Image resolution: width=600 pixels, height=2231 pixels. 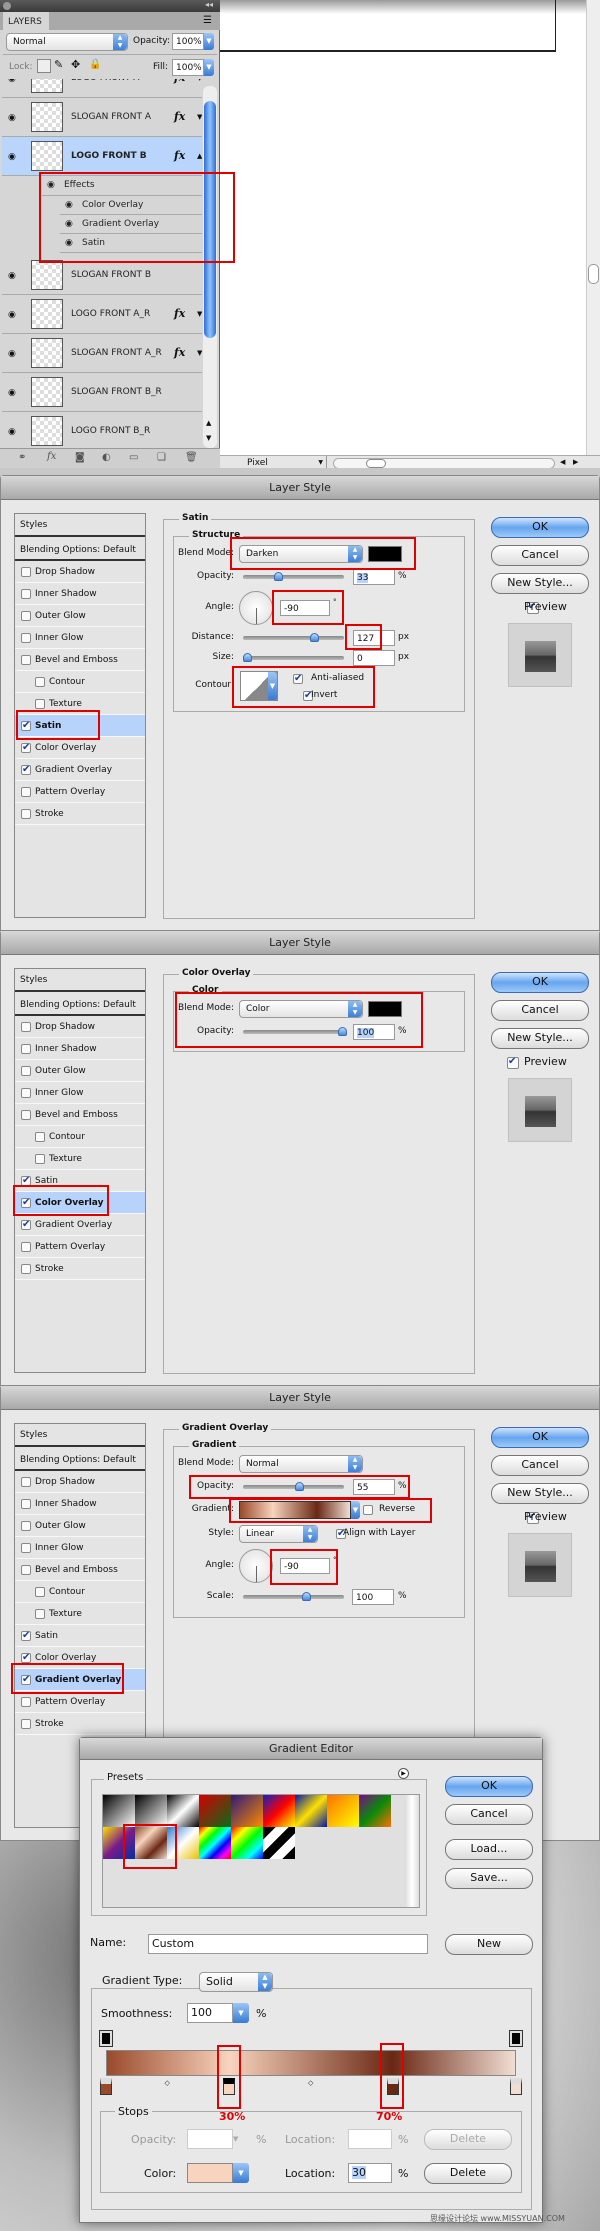 I want to click on effects-row: ◉ Effects, so click(x=122, y=186).